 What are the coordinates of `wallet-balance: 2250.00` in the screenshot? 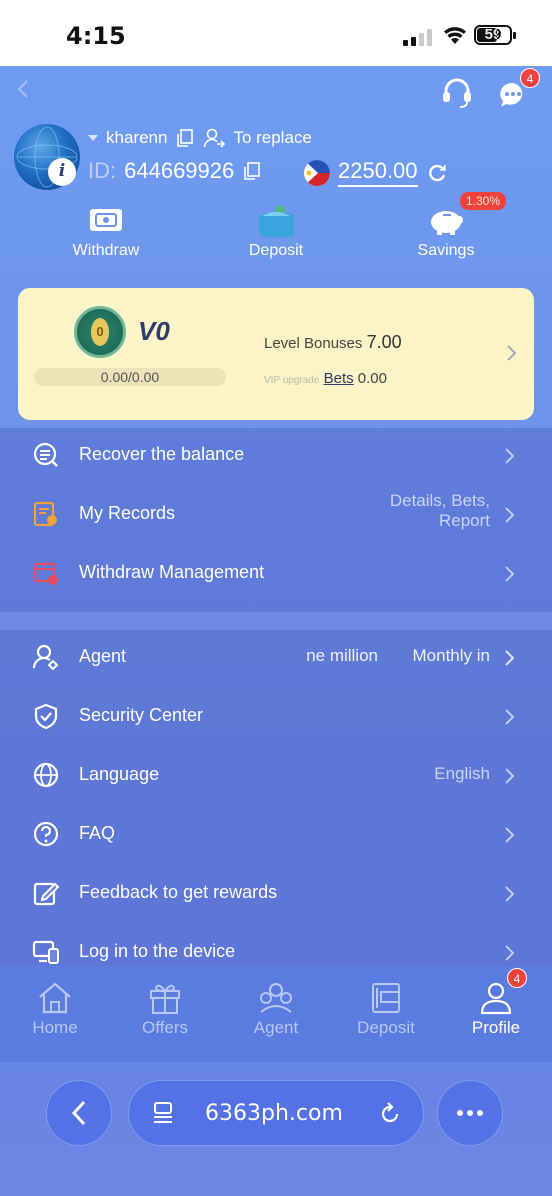 It's located at (378, 172).